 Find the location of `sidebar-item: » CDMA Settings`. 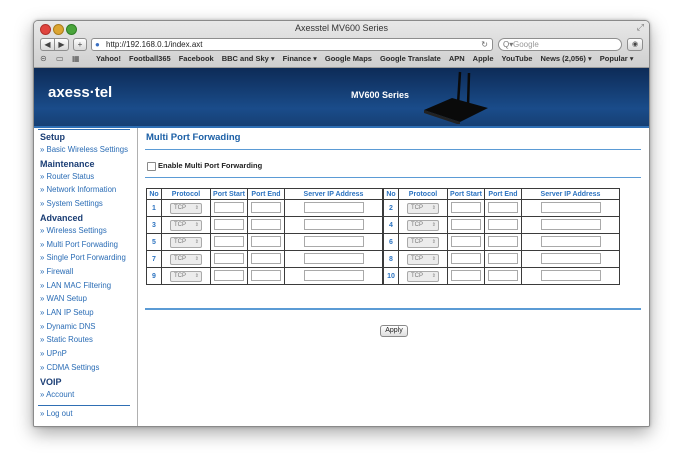

sidebar-item: » CDMA Settings is located at coordinates (69, 367).